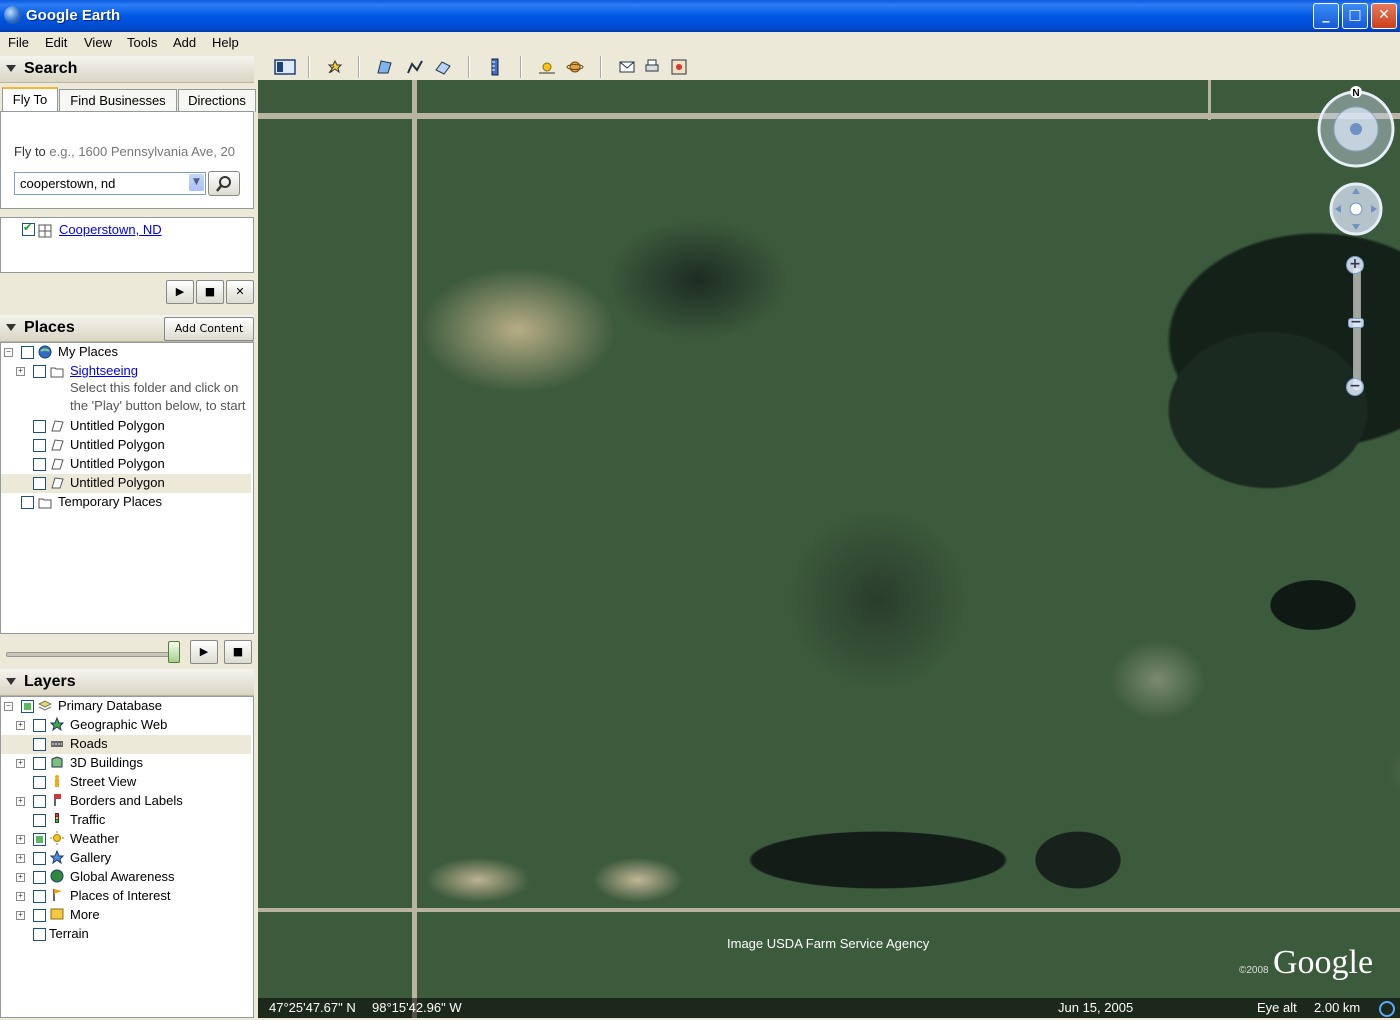 The height and width of the screenshot is (1020, 1400). I want to click on layer-terrain: Terrain, so click(126, 934).